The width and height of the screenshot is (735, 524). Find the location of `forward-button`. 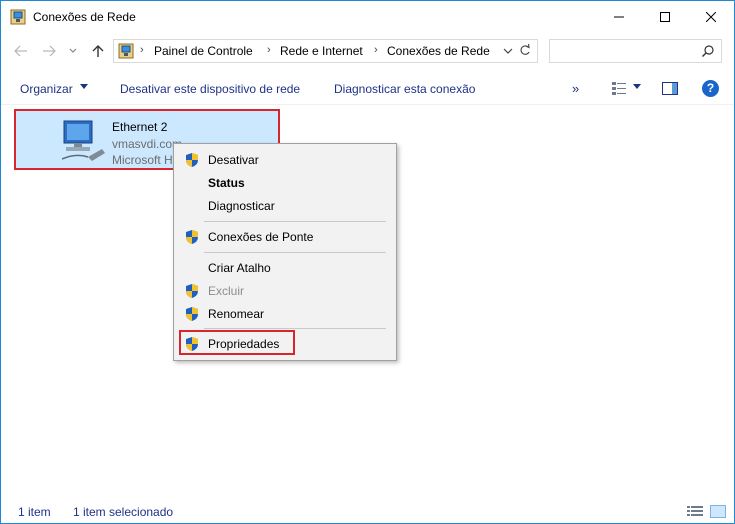

forward-button is located at coordinates (49, 51).